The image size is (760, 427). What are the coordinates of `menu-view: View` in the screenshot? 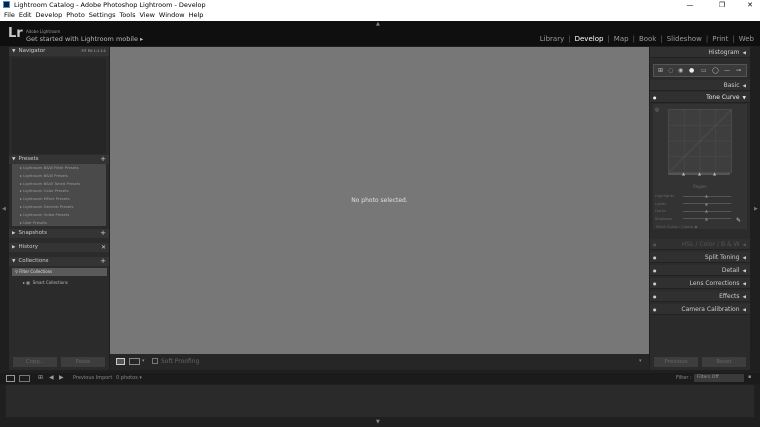 It's located at (146, 15).